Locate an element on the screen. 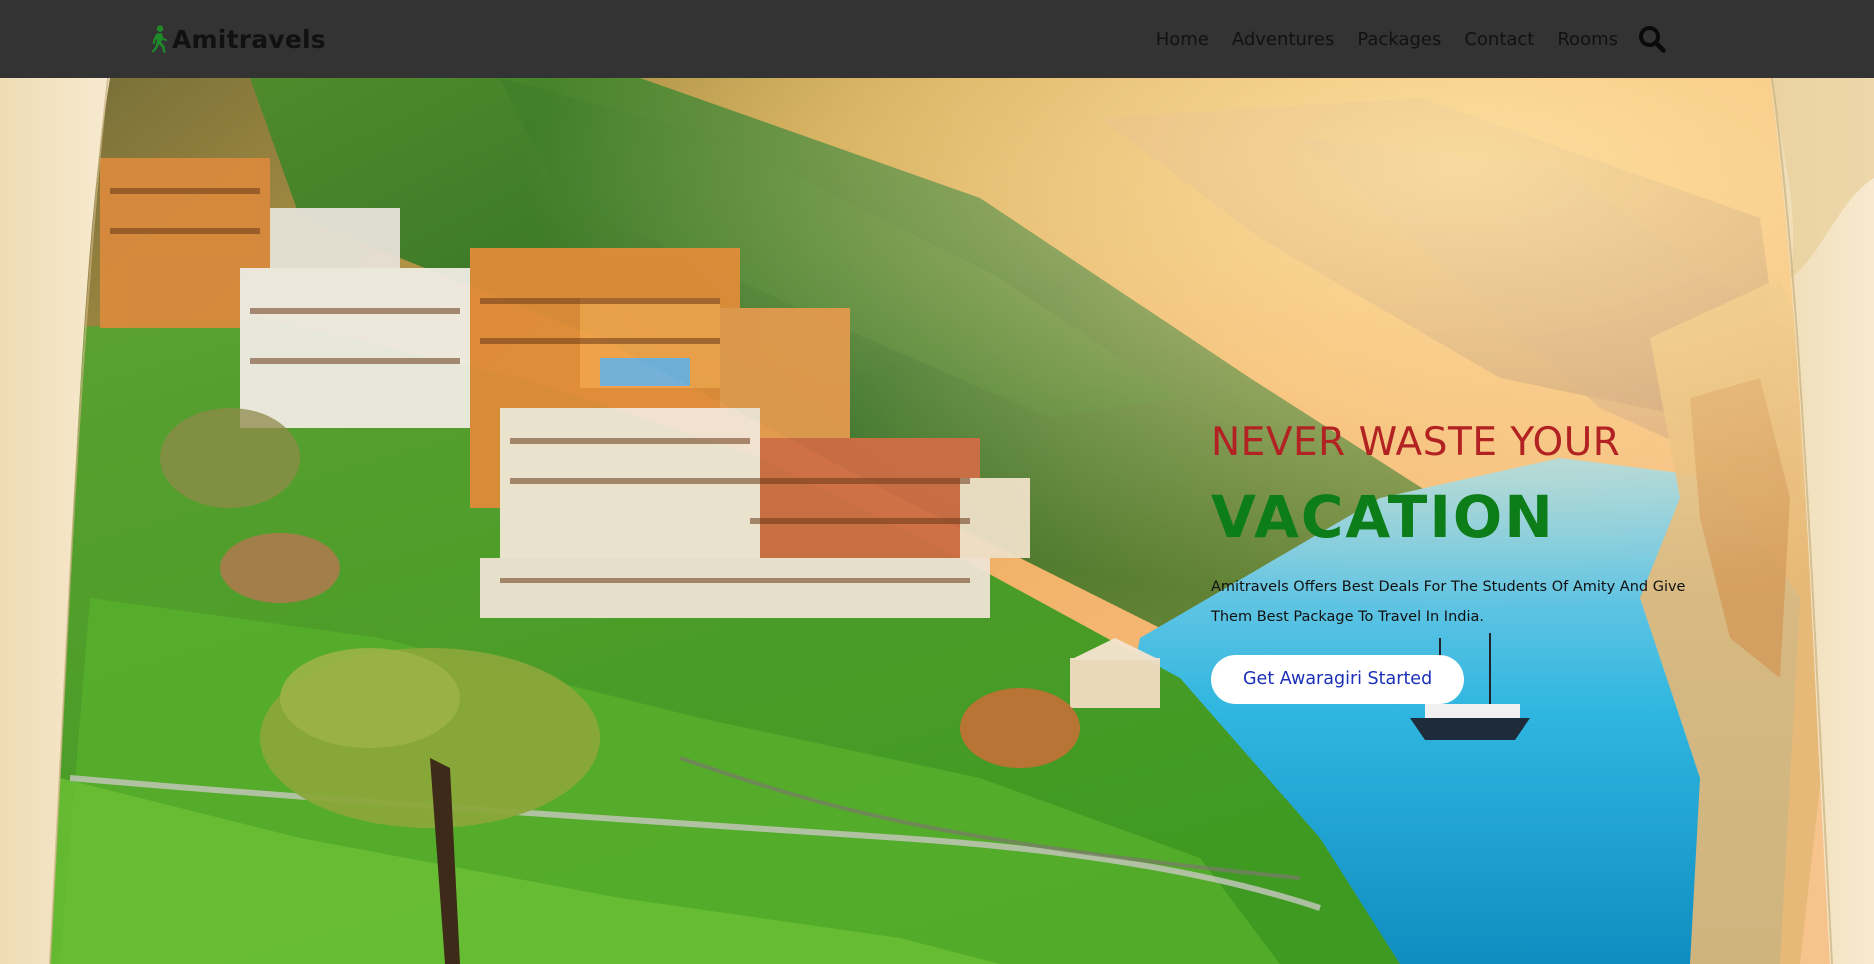 Image resolution: width=1874 pixels, height=964 pixels. nav-rooms: Rooms is located at coordinates (1587, 39).